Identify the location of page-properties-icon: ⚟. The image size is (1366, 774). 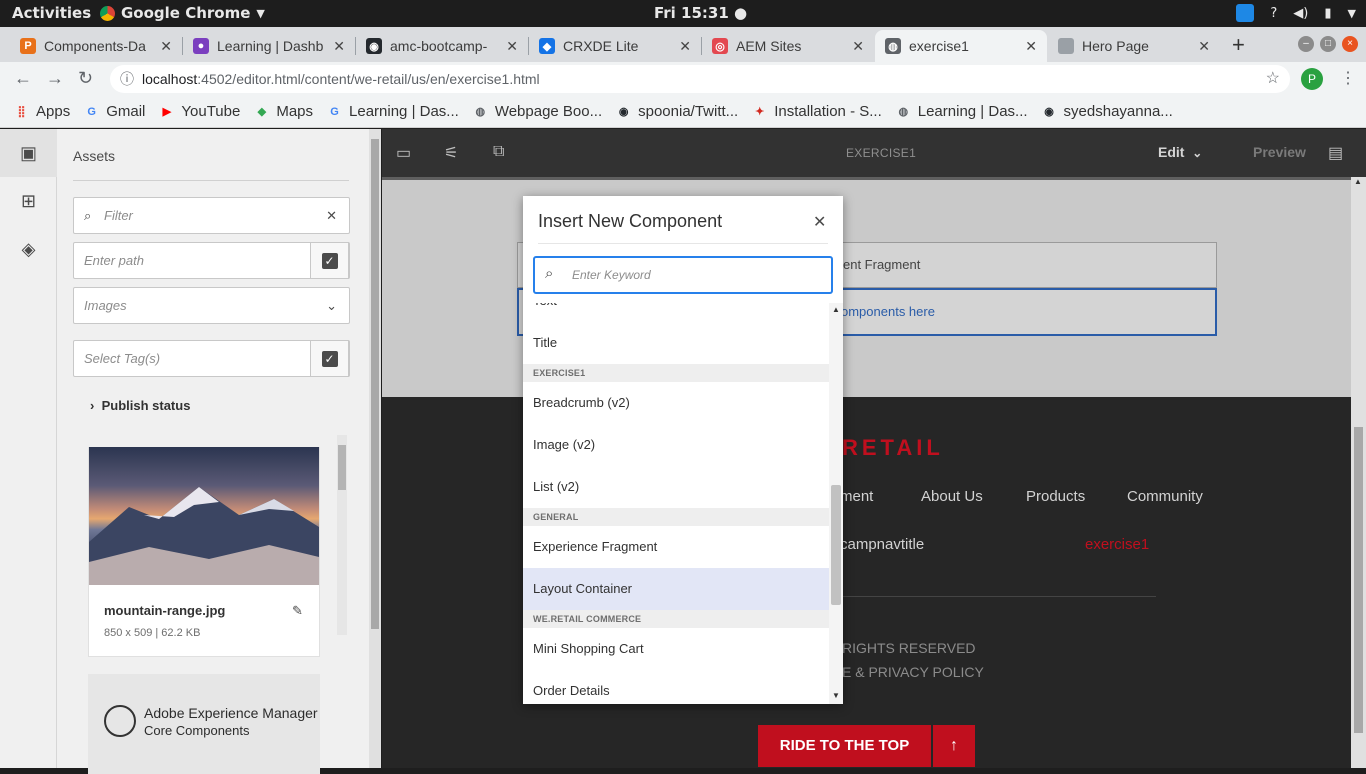
(451, 153).